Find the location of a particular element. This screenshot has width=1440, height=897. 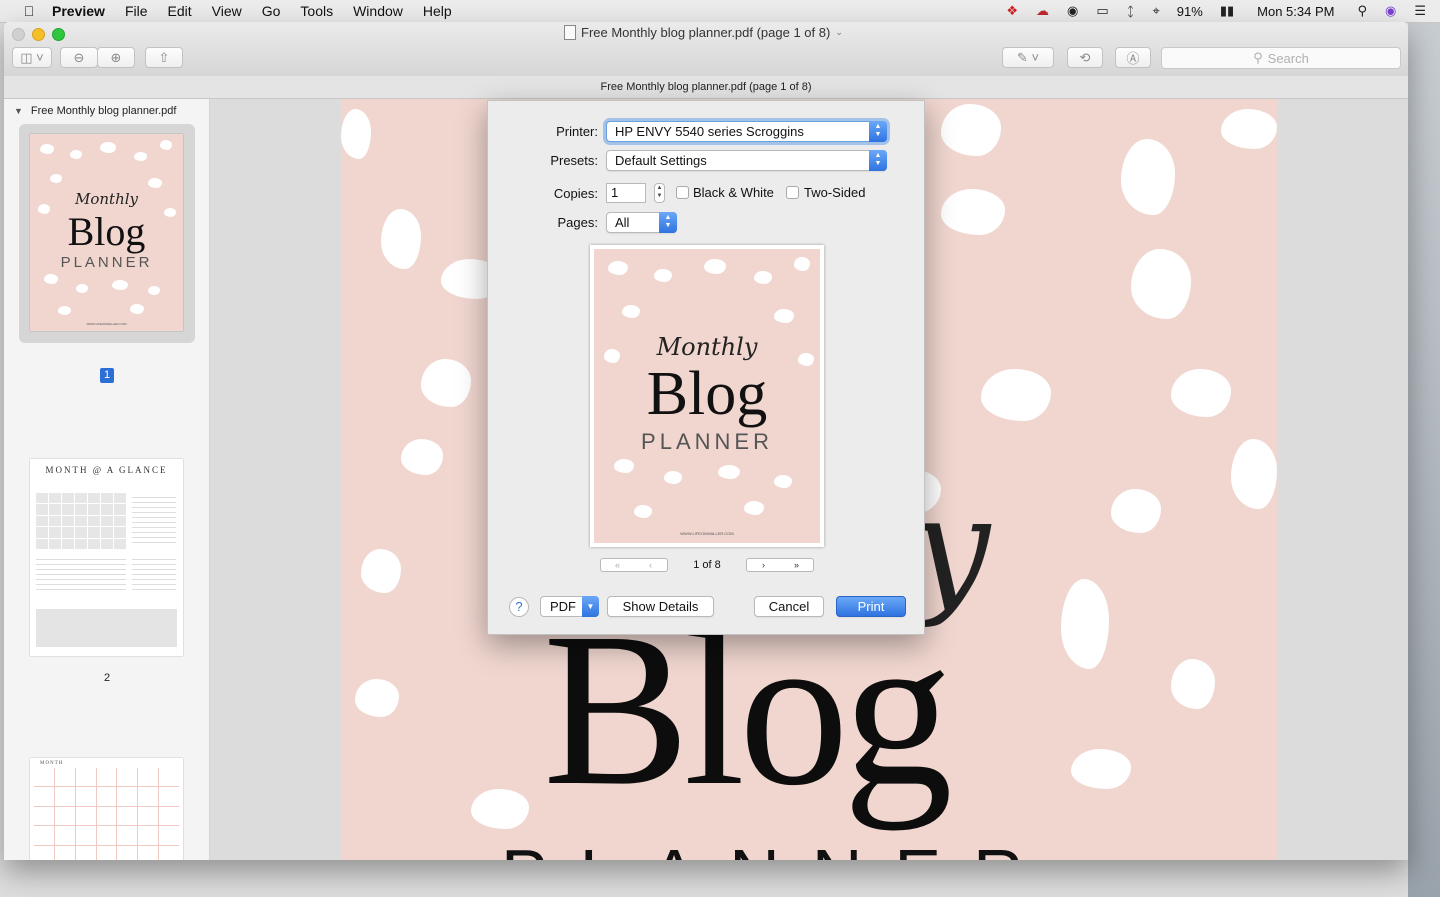

spotlight-icon: ⚲ is located at coordinates (1362, 11).